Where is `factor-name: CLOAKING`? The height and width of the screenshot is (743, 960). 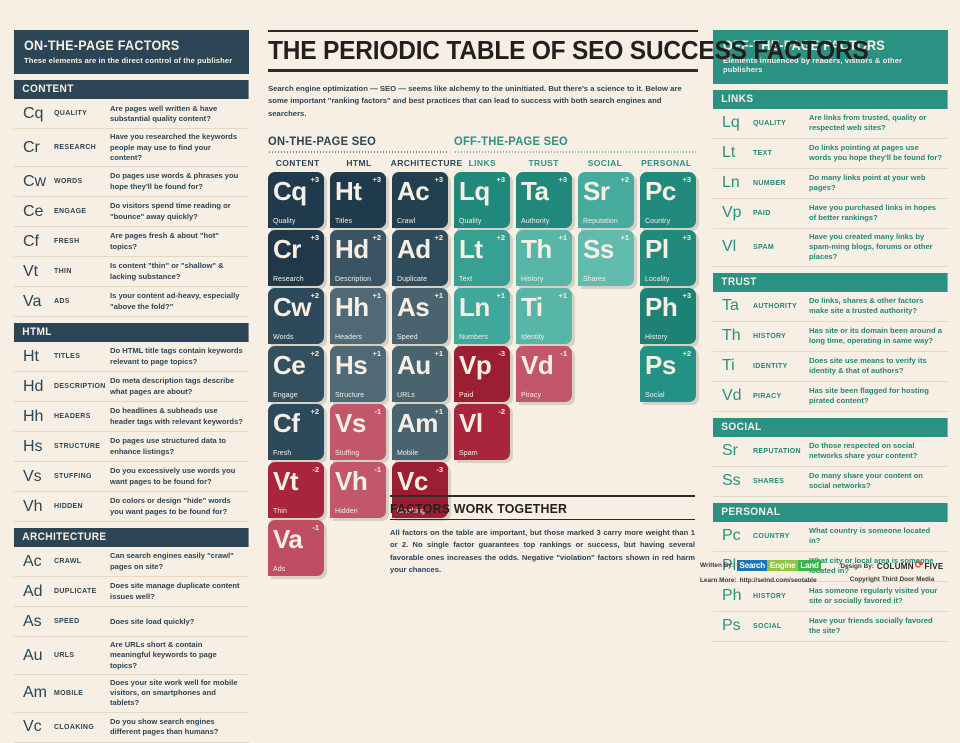 factor-name: CLOAKING is located at coordinates (74, 727).